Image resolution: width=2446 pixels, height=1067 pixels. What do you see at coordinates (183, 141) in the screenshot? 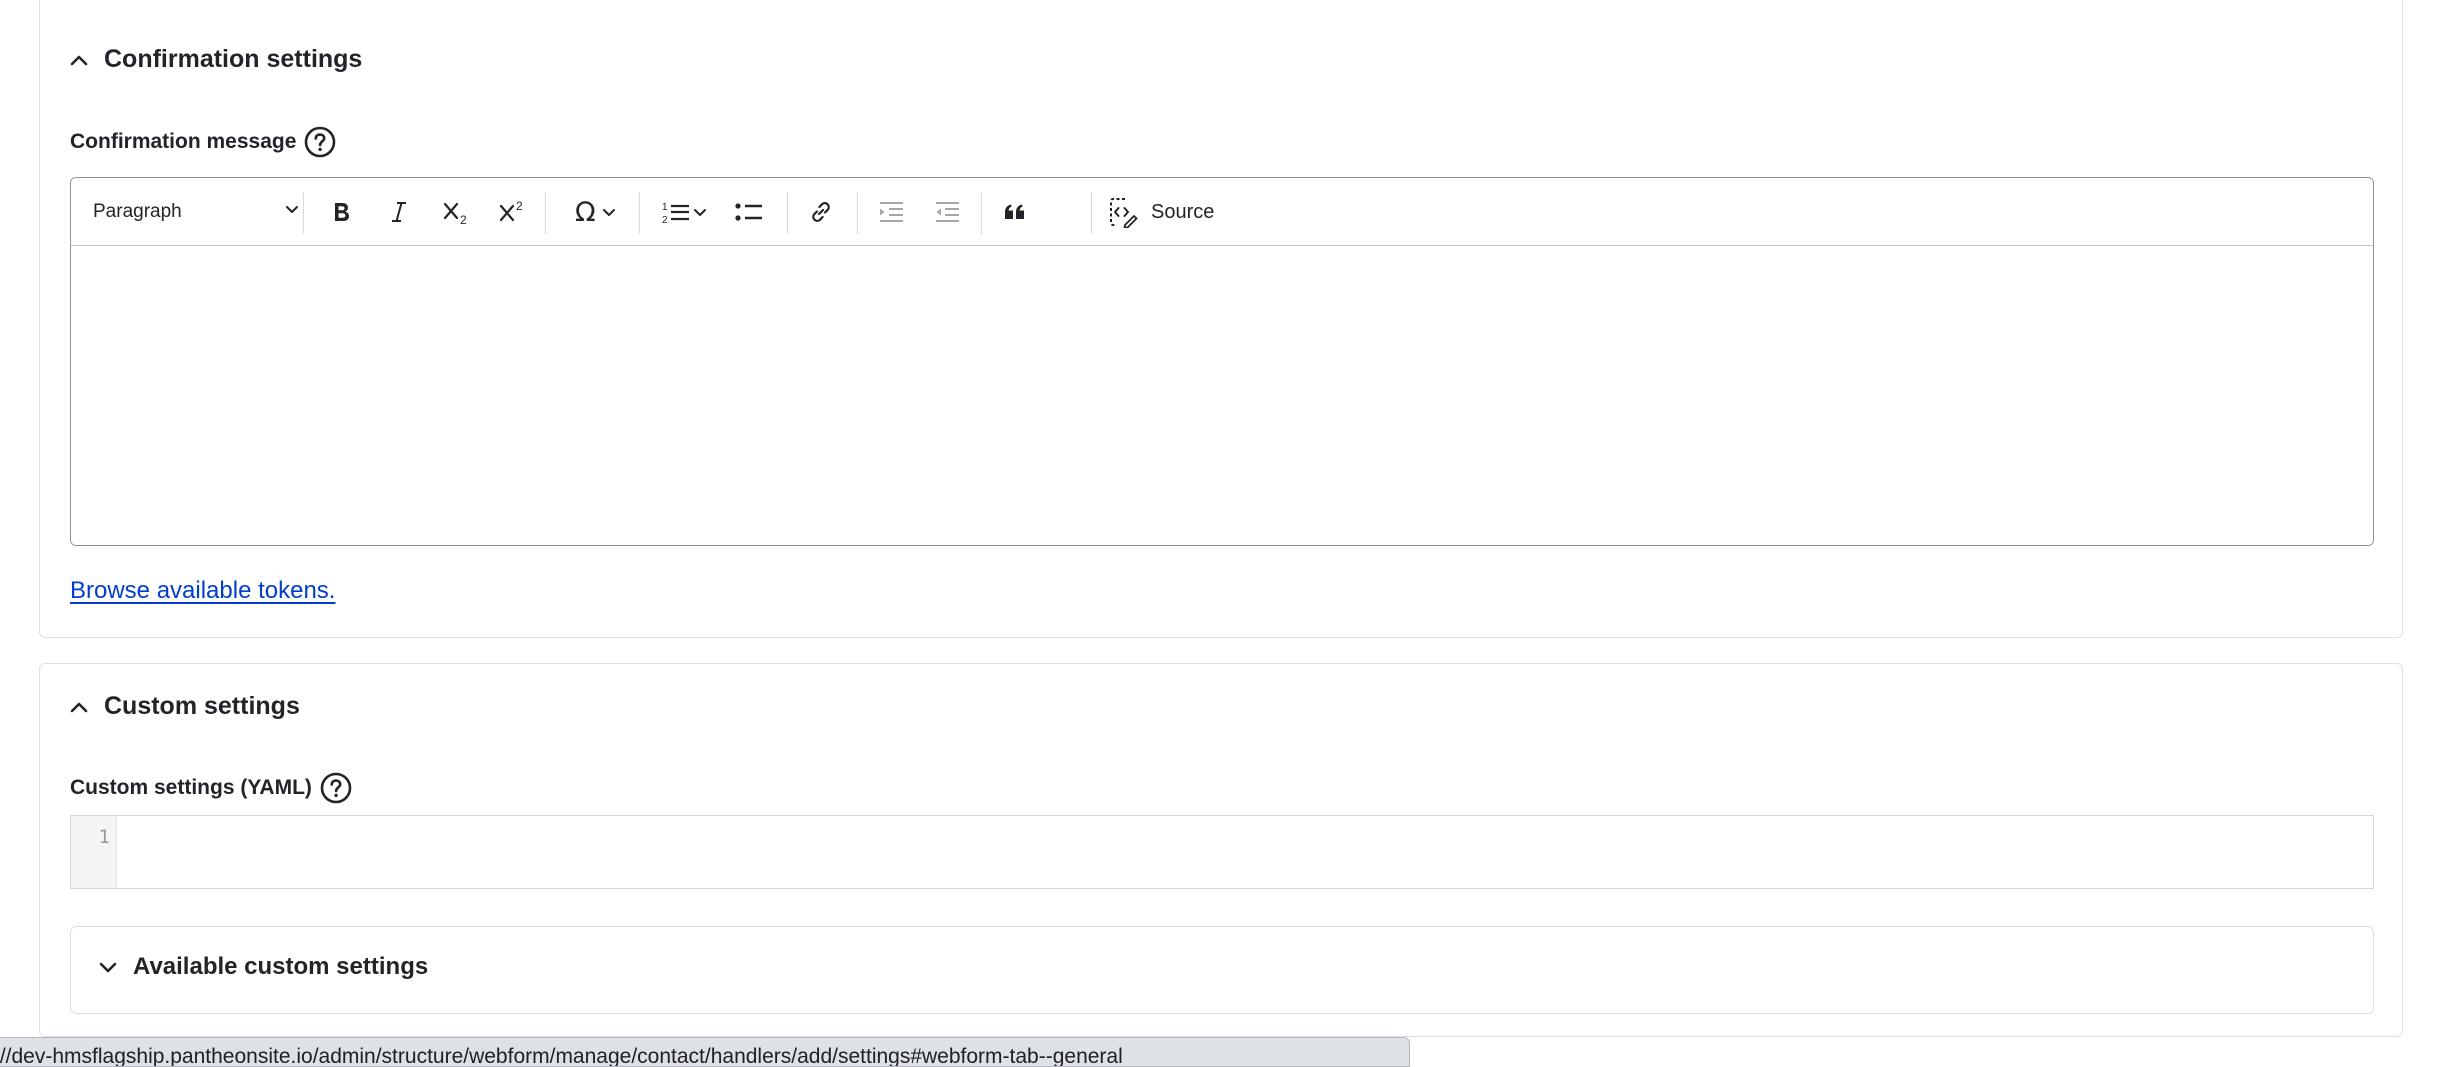
I see `confirmation-message-label: Confirmation message` at bounding box center [183, 141].